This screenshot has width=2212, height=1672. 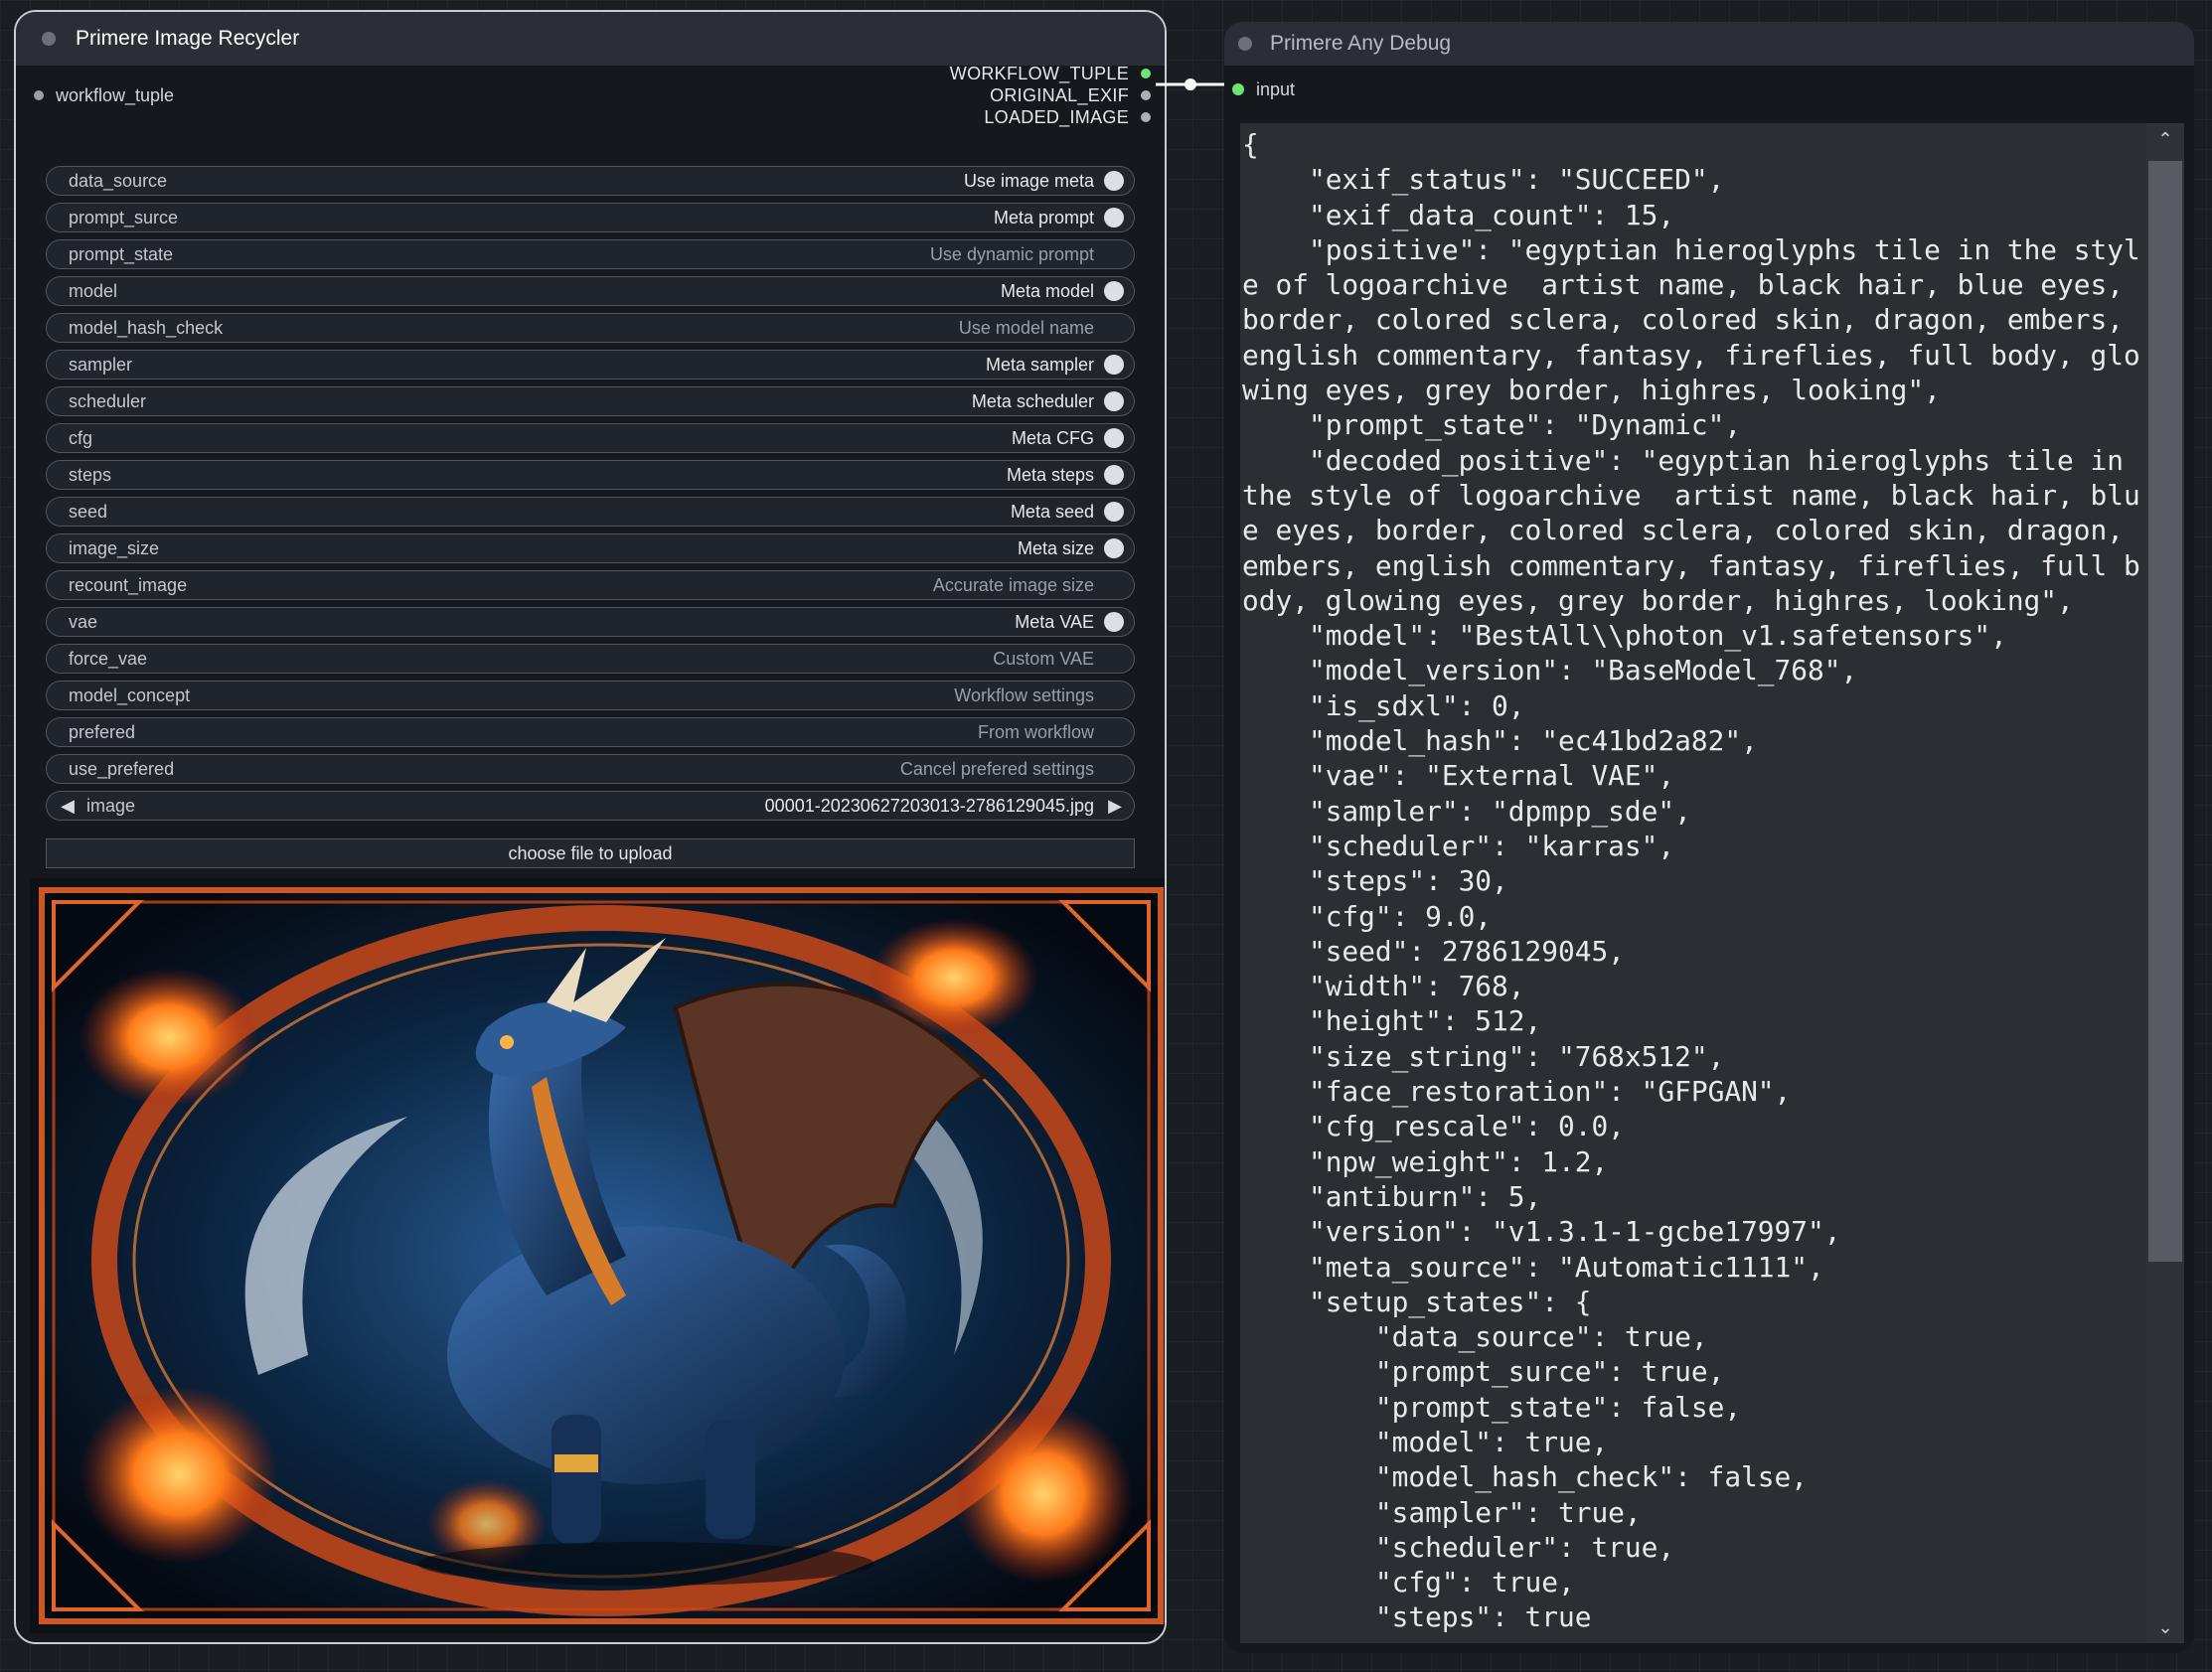 What do you see at coordinates (590, 475) in the screenshot?
I see `toggle-steps: steps Meta steps` at bounding box center [590, 475].